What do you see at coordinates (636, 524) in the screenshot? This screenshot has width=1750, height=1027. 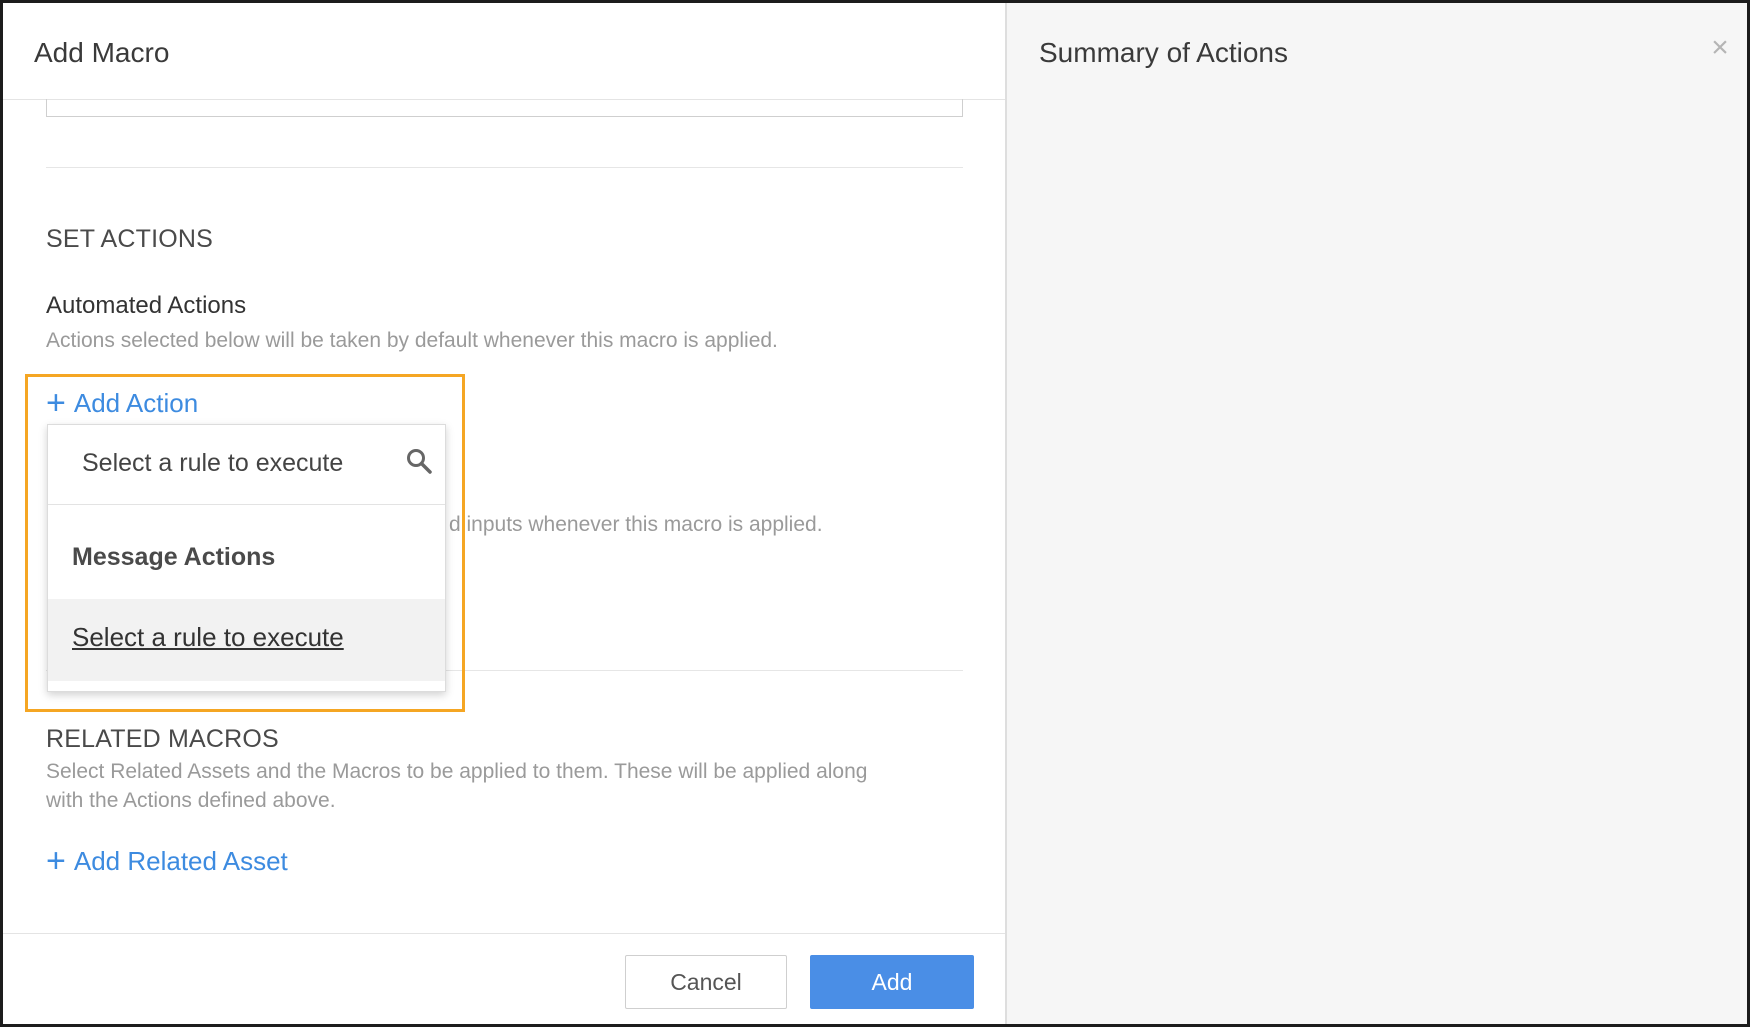 I see `manual-actions-help: d inputs whenever this macro is applied.` at bounding box center [636, 524].